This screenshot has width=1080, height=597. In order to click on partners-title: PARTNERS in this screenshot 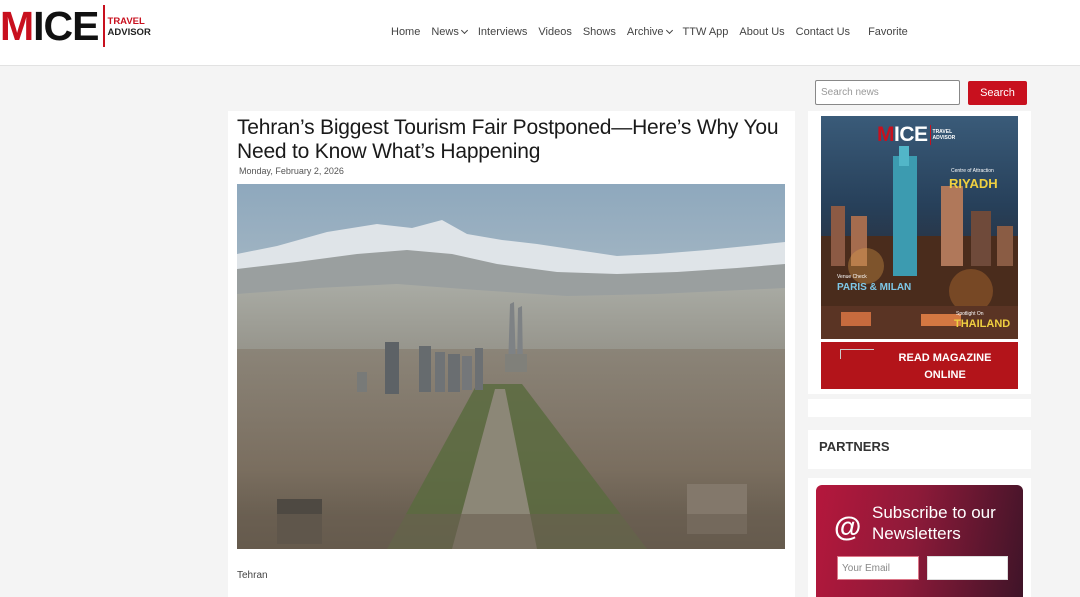, I will do `click(854, 446)`.